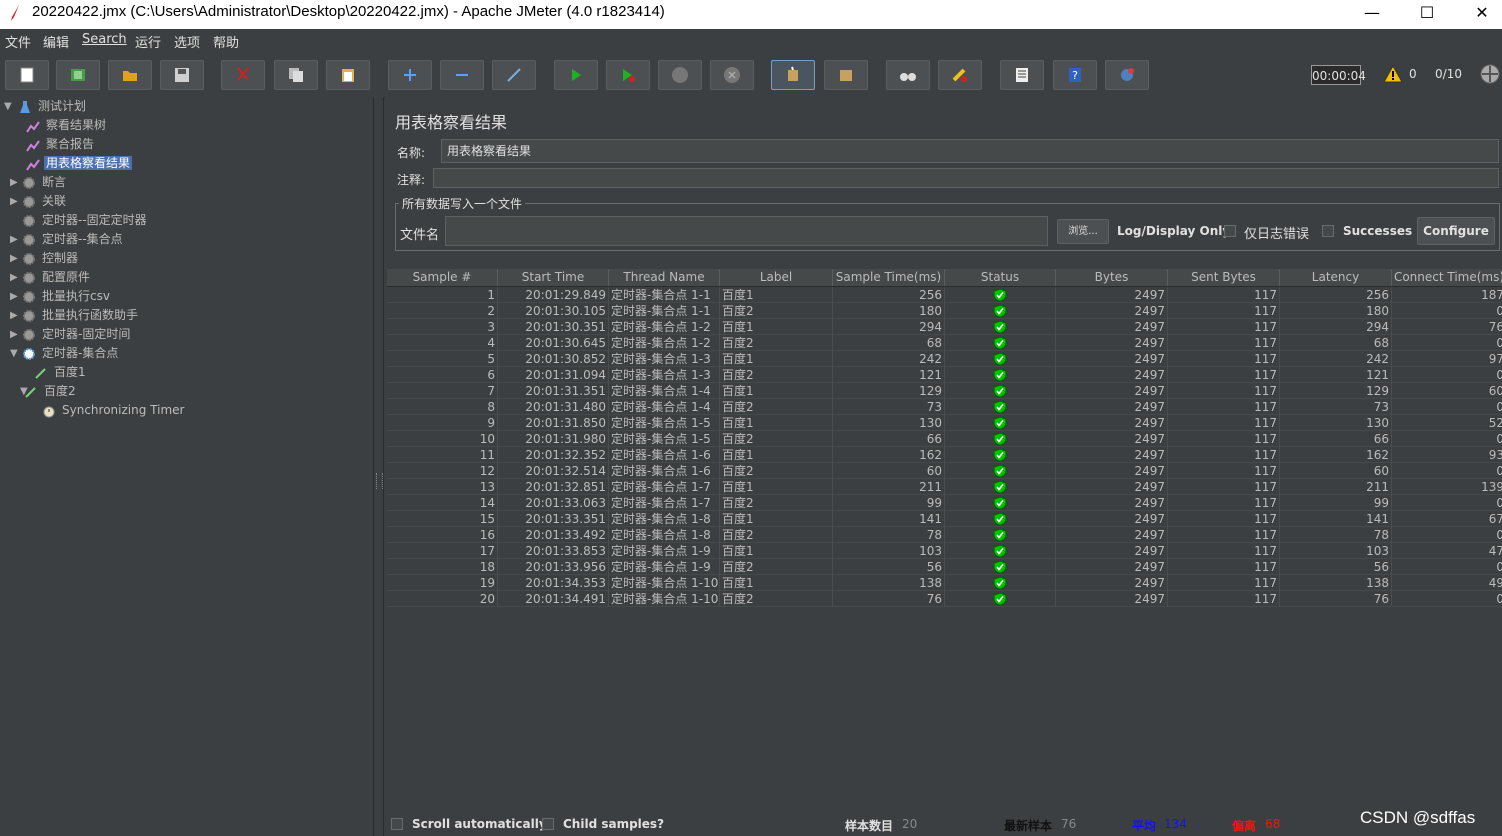 The width and height of the screenshot is (1502, 836). I want to click on tree-item-batch-csv: ▶ 批量执行csv, so click(61, 296).